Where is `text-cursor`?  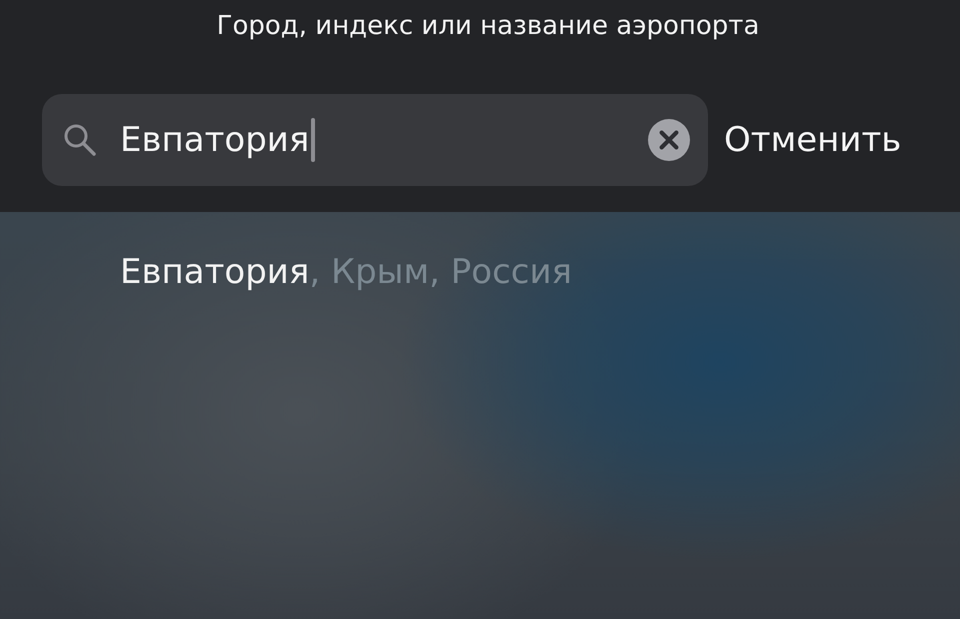
text-cursor is located at coordinates (313, 140).